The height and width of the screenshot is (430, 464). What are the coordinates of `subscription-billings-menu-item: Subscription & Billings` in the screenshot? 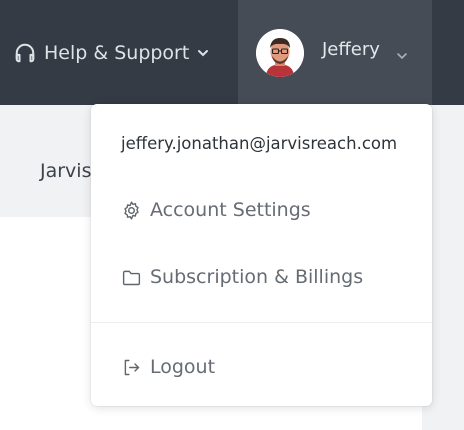 It's located at (242, 277).